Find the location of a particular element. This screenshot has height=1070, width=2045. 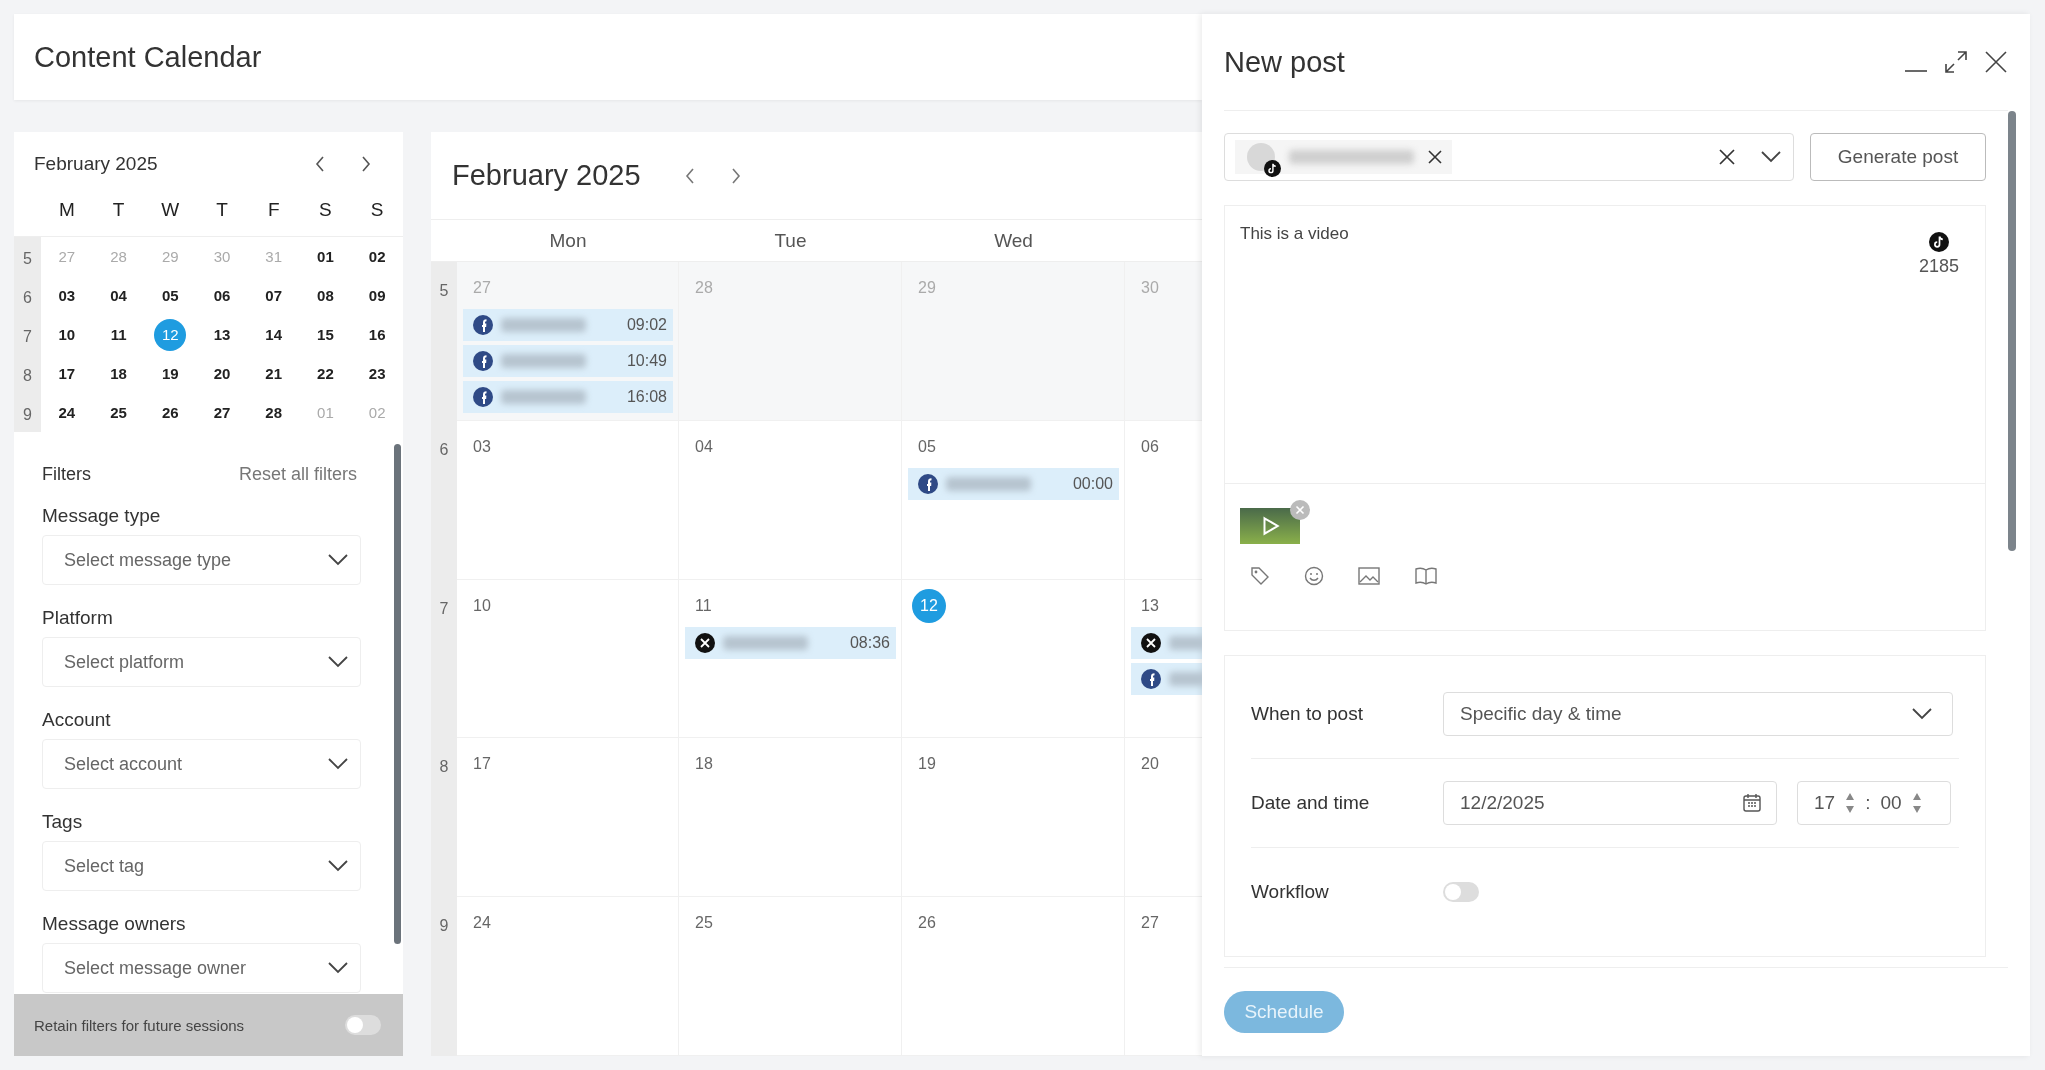

day-cell: 25 is located at coordinates (790, 976).